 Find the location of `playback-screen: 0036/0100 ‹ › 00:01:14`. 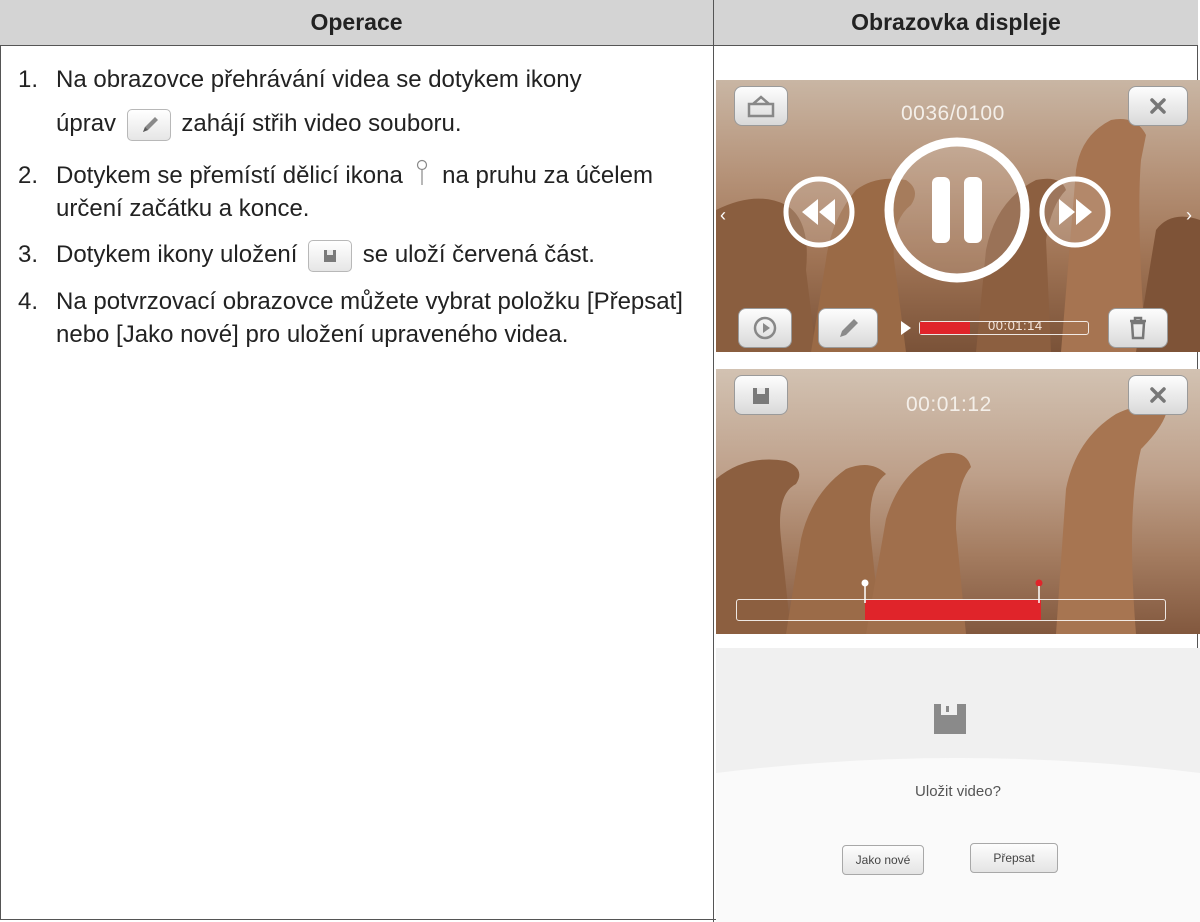

playback-screen: 0036/0100 ‹ › 00:01:14 is located at coordinates (958, 216).